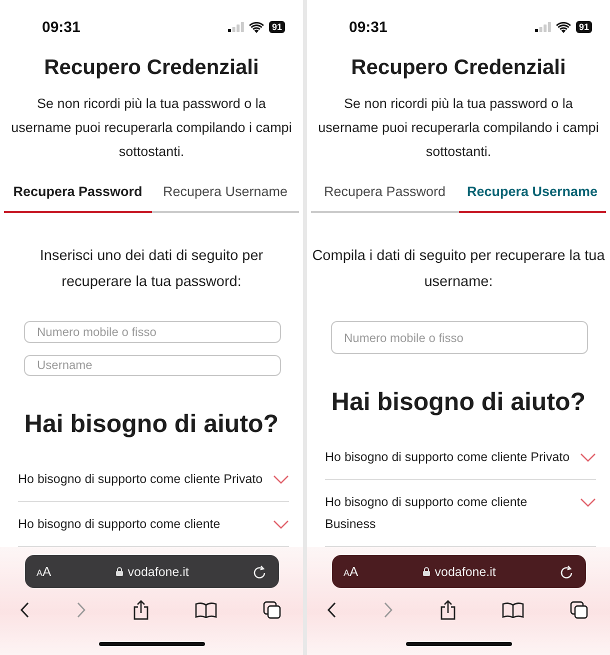  What do you see at coordinates (458, 269) in the screenshot?
I see `instruction-text: Compila i dati di seguito per recuperare la tua username:` at bounding box center [458, 269].